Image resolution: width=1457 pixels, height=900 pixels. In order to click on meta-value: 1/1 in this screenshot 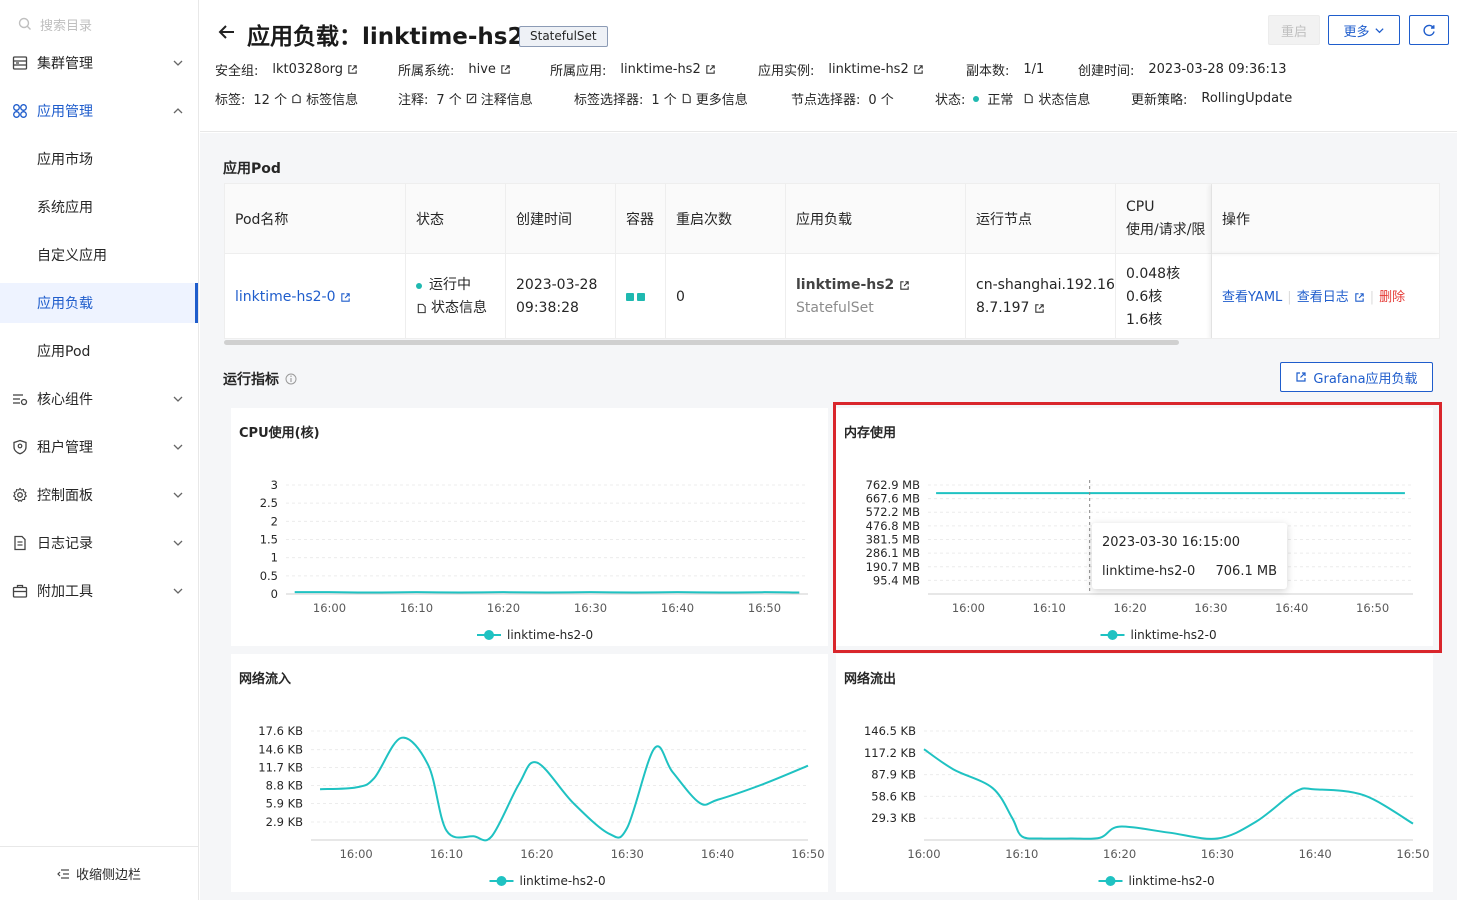, I will do `click(1034, 69)`.